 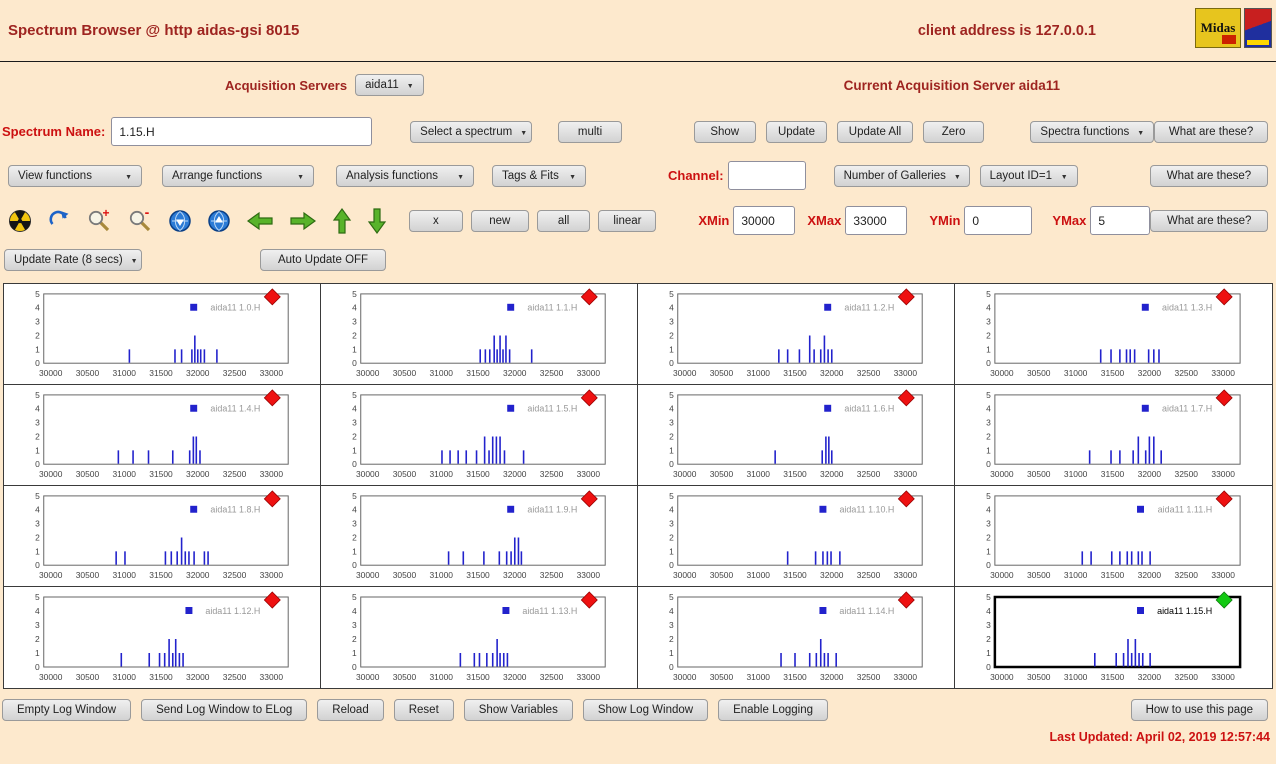 What do you see at coordinates (953, 131) in the screenshot?
I see `zero-button: Zero` at bounding box center [953, 131].